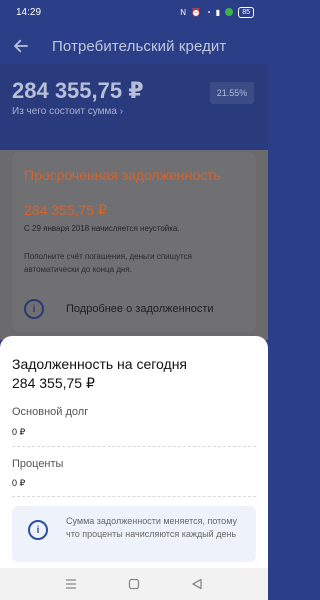 The width and height of the screenshot is (320, 600). What do you see at coordinates (53, 383) in the screenshot?
I see `sheet-amount: 284 355,75 ₽` at bounding box center [53, 383].